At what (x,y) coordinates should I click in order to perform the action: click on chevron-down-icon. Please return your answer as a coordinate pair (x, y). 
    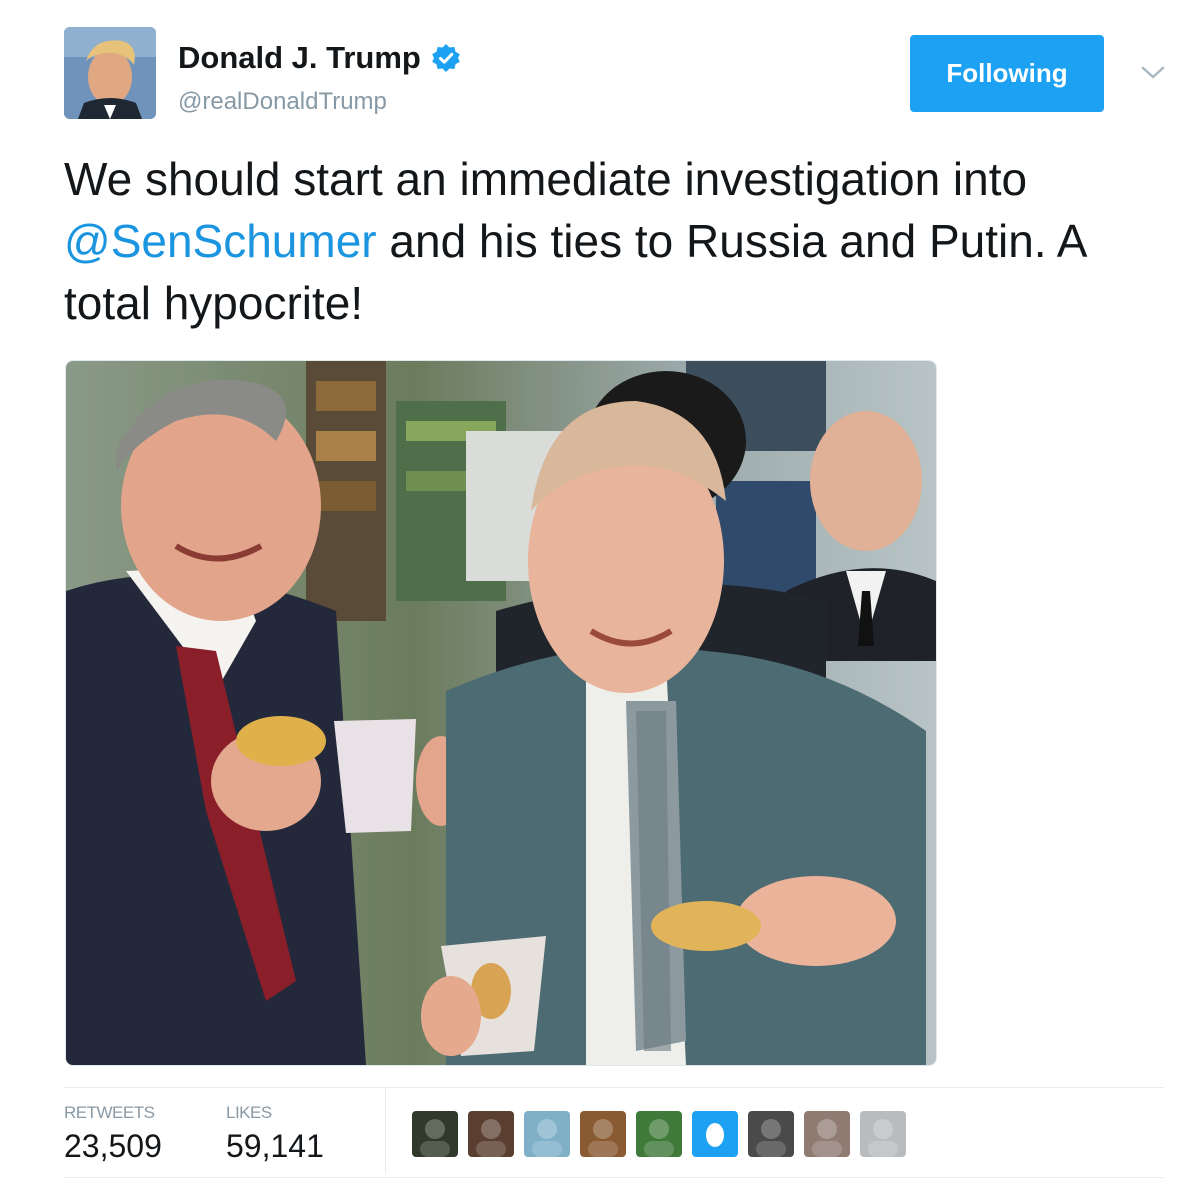
    Looking at the image, I should click on (1153, 73).